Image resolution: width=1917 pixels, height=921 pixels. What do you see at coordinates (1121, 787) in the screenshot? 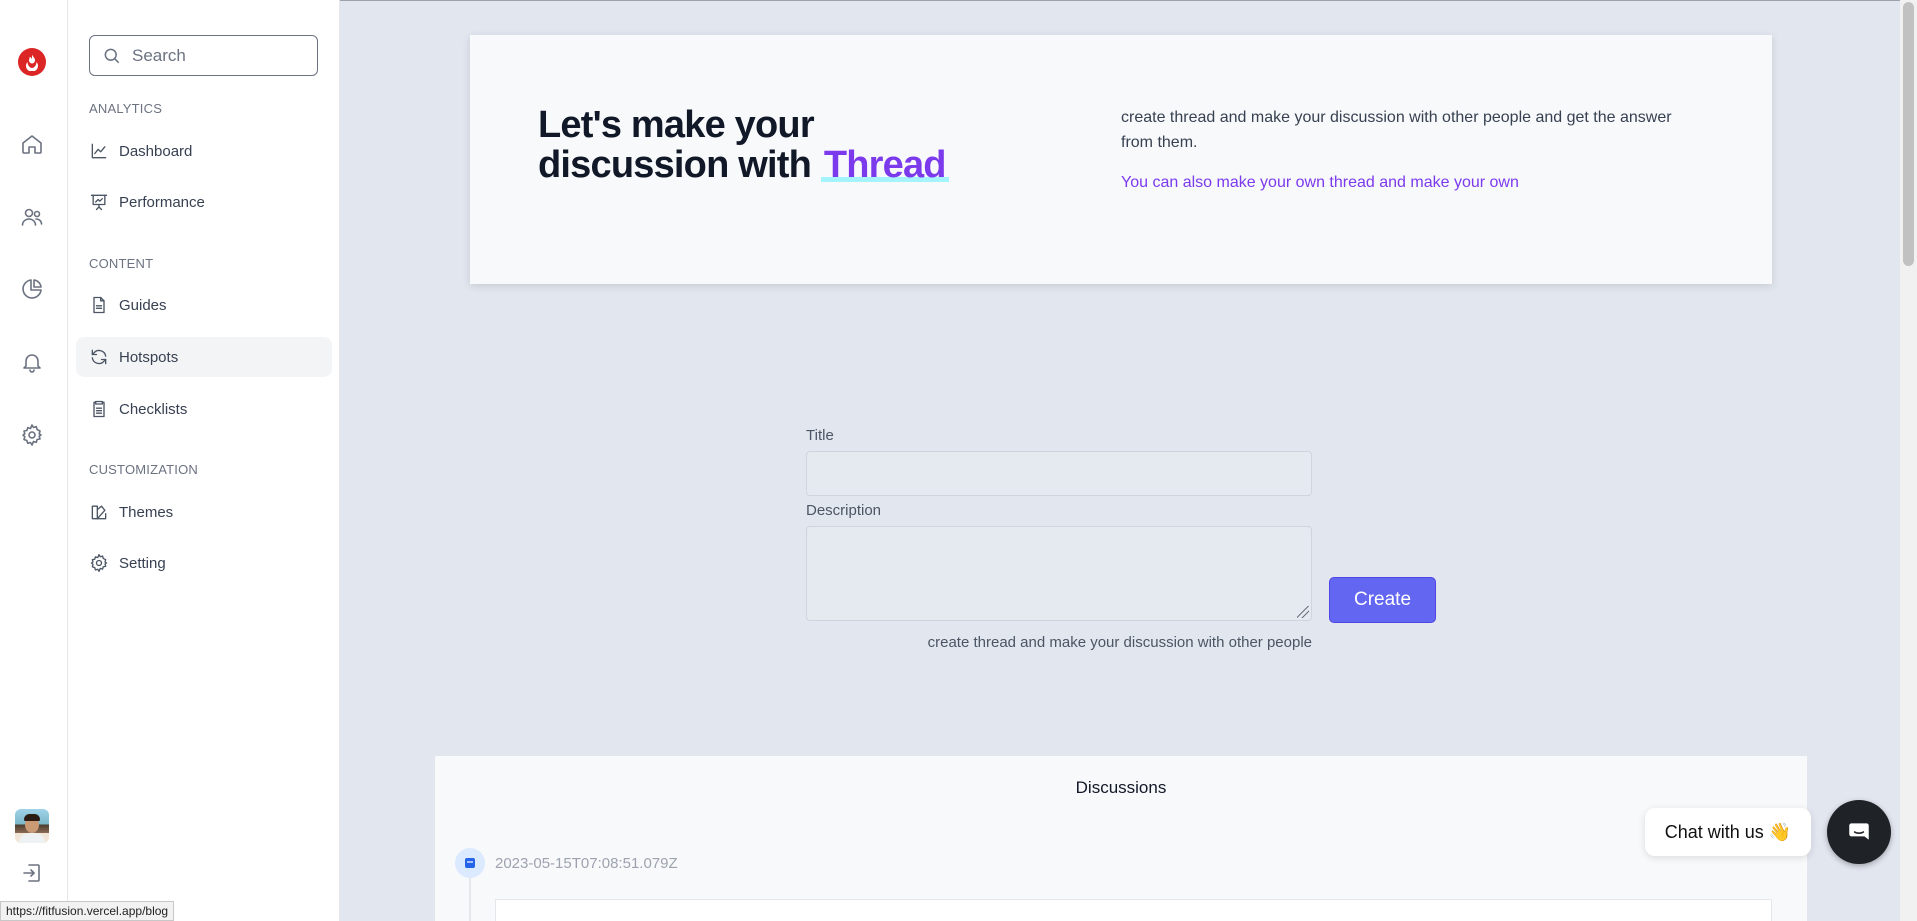
I see `discussions-heading: Discussions` at bounding box center [1121, 787].